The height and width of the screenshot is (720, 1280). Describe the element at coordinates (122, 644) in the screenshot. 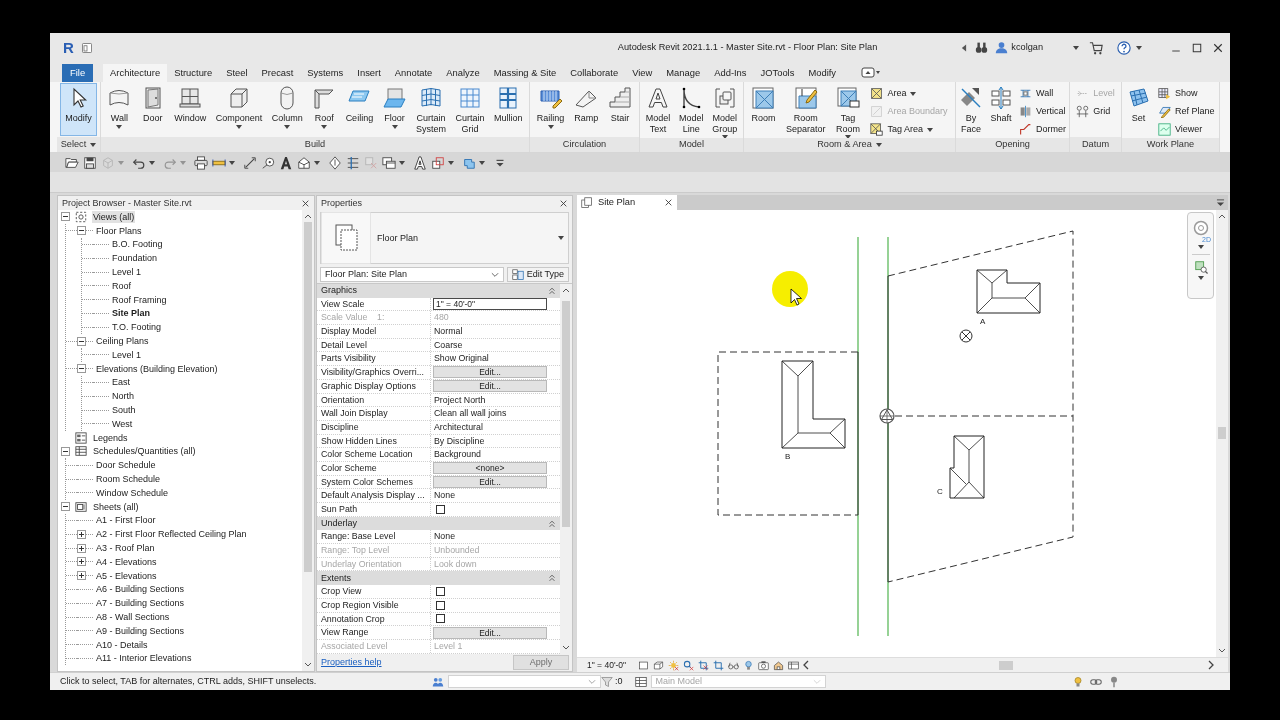

I see `tree-item: A10 - Details` at that location.